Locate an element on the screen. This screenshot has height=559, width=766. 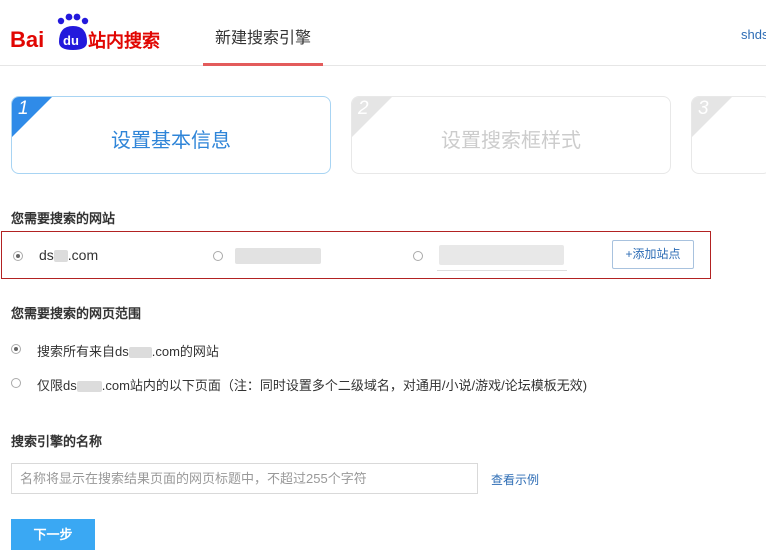
header: Bai du 站内搜索 新建搜索引擎 shds is located at coordinates (383, 33).